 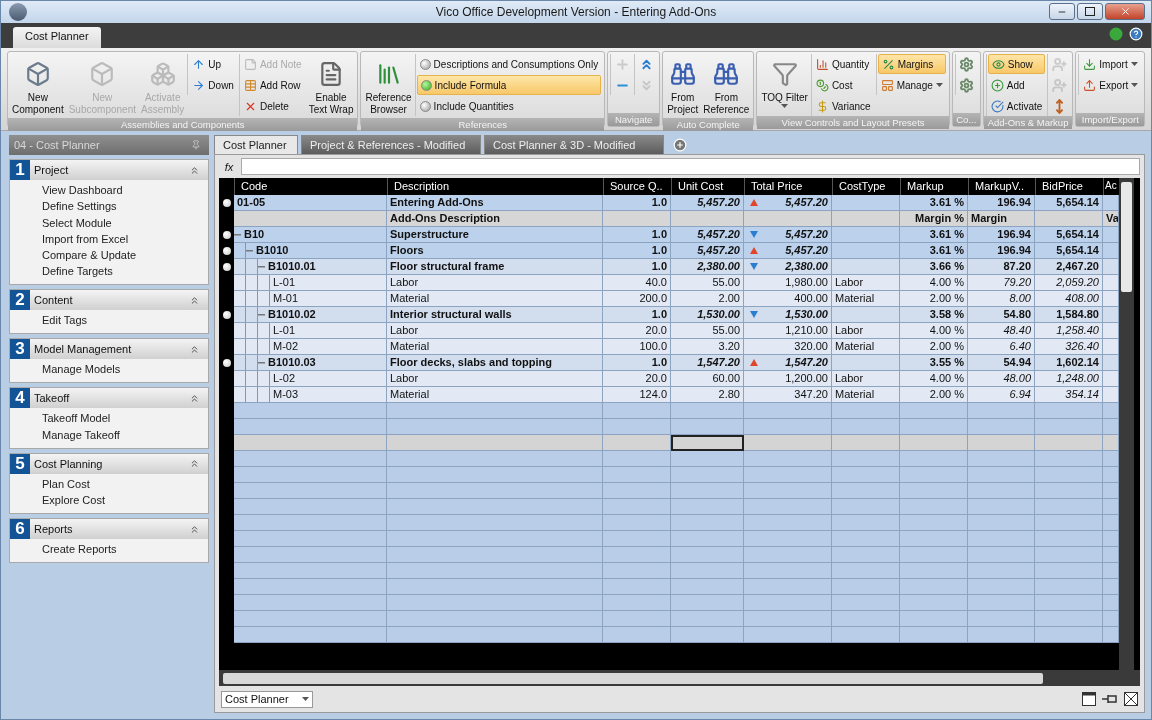 I want to click on upload-icon, so click(x=1090, y=85).